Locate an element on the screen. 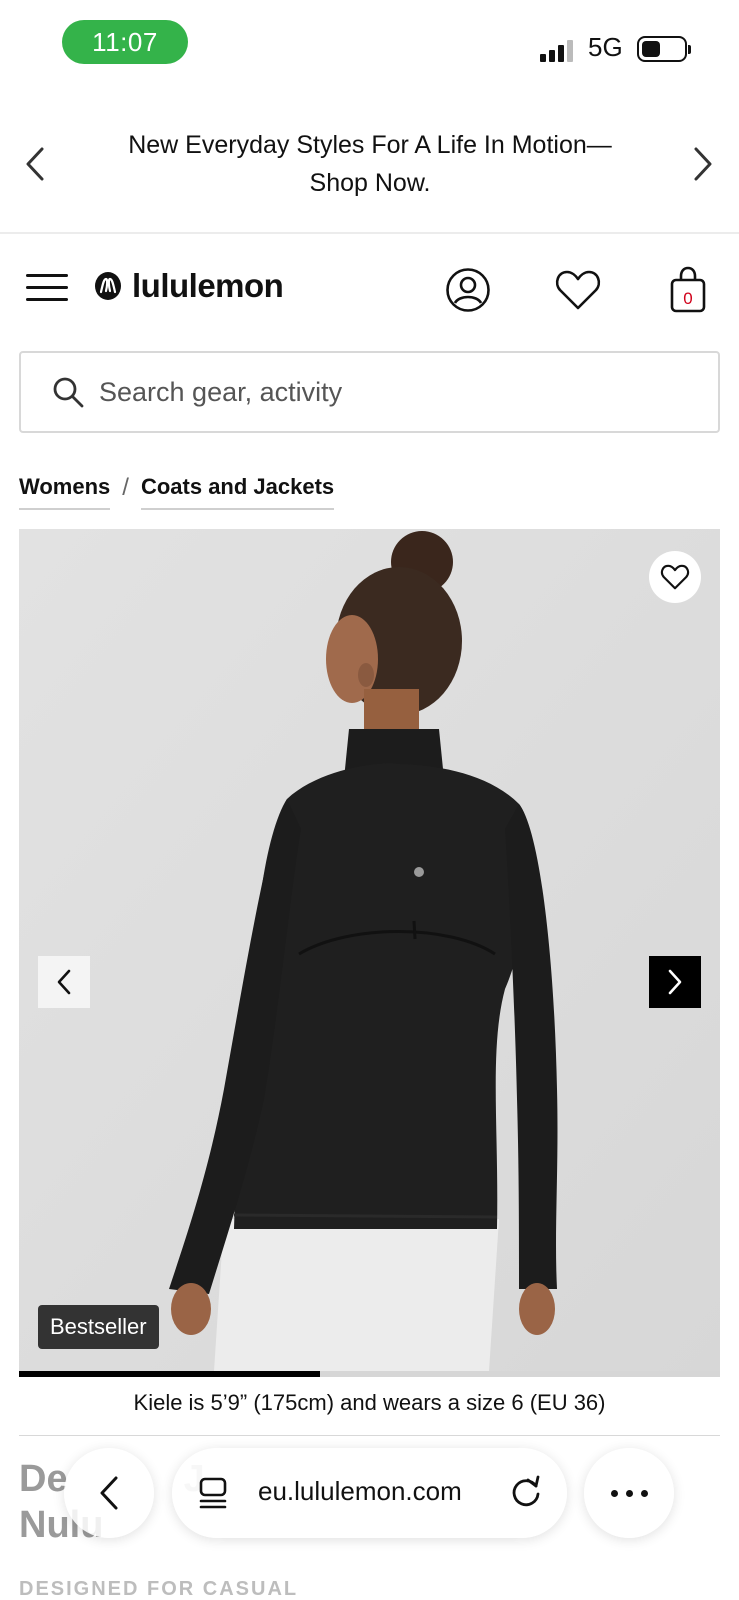 The image size is (739, 1600). browser-back-button is located at coordinates (109, 1493).